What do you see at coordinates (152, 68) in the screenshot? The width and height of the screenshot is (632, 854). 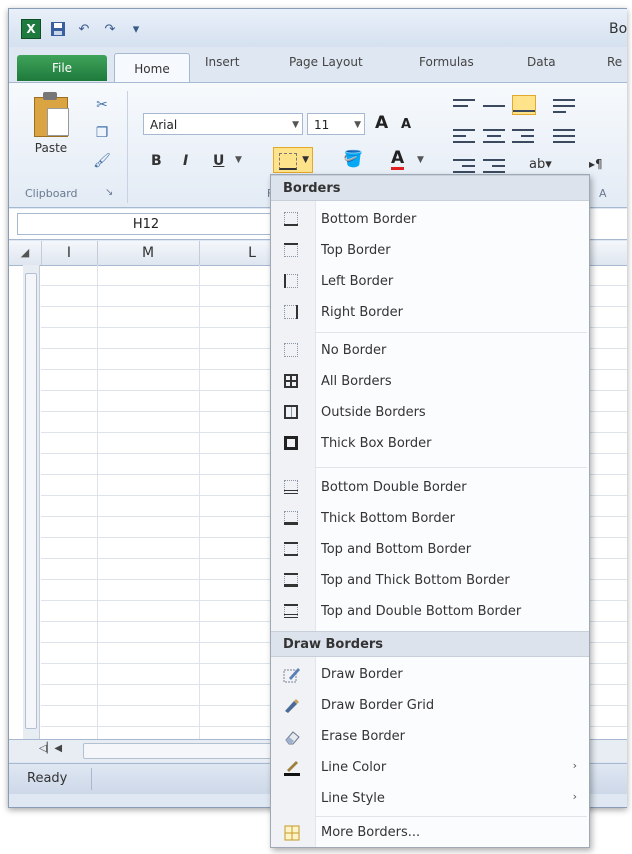 I see `tab-home: Home` at bounding box center [152, 68].